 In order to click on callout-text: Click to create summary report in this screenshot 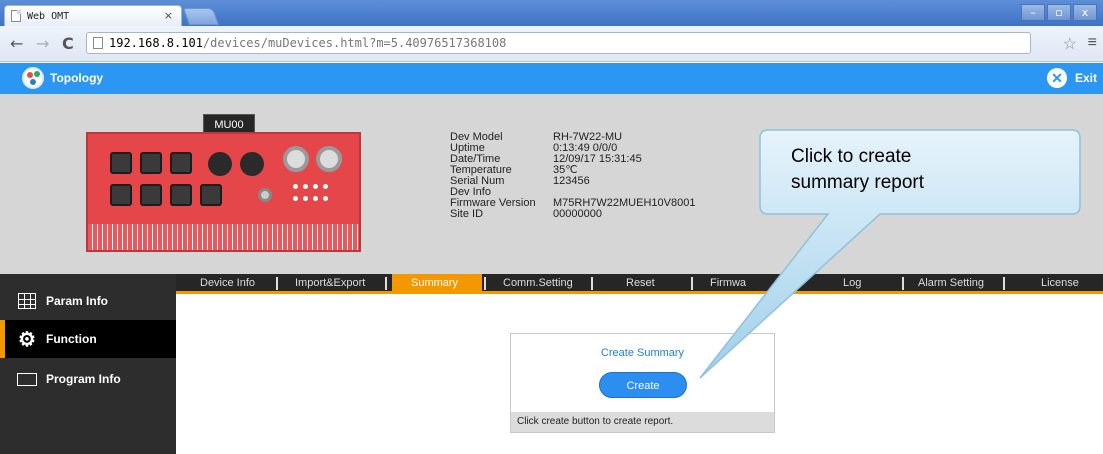, I will do `click(858, 169)`.